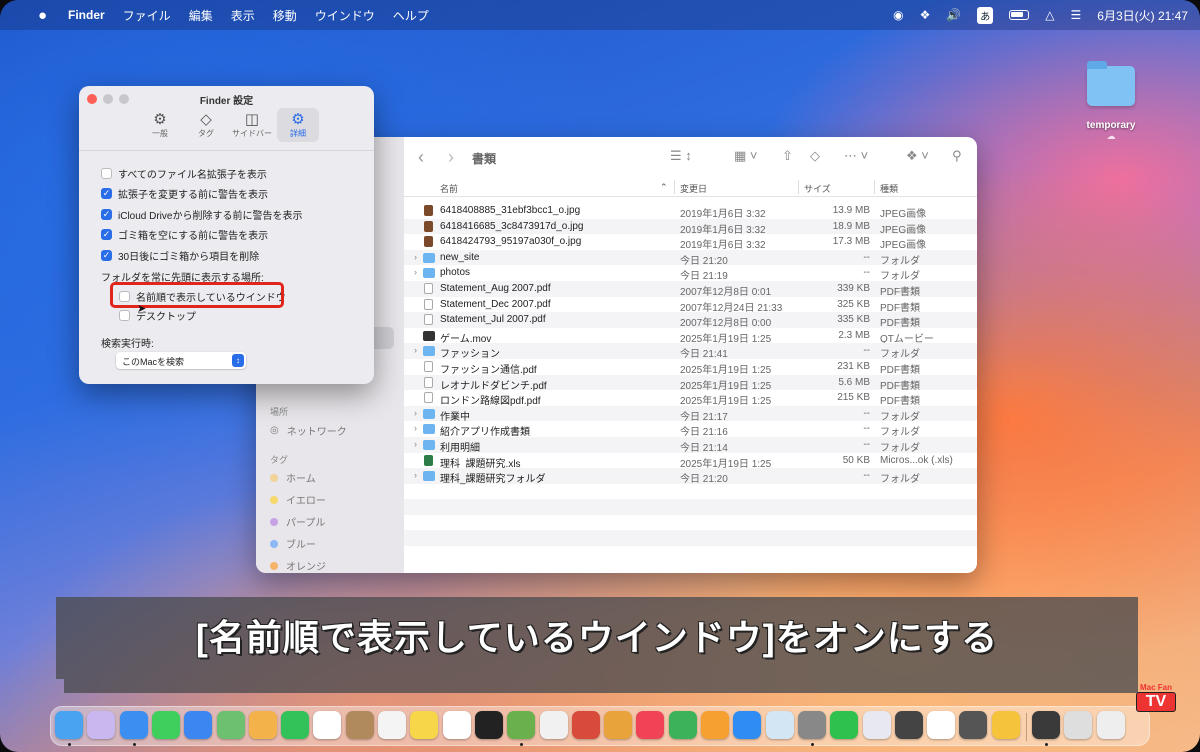 The width and height of the screenshot is (1200, 752). What do you see at coordinates (165, 725) in the screenshot?
I see `messages-icon` at bounding box center [165, 725].